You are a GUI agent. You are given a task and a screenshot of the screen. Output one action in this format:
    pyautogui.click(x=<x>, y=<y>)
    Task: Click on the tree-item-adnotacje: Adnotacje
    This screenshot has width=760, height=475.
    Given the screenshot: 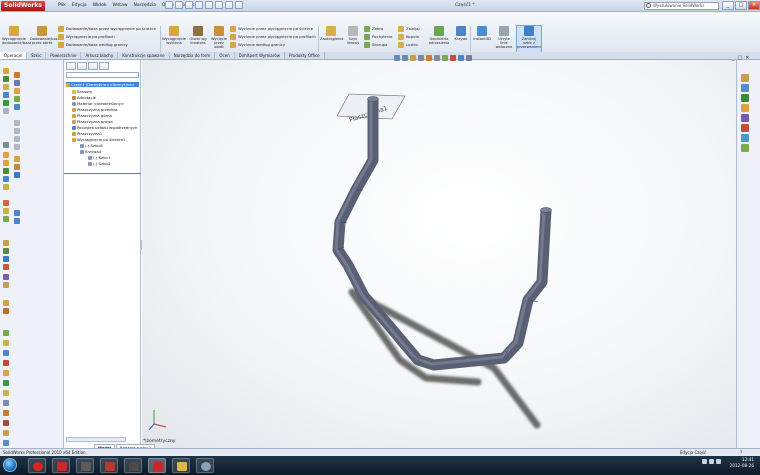 What is the action you would take?
    pyautogui.click(x=84, y=97)
    